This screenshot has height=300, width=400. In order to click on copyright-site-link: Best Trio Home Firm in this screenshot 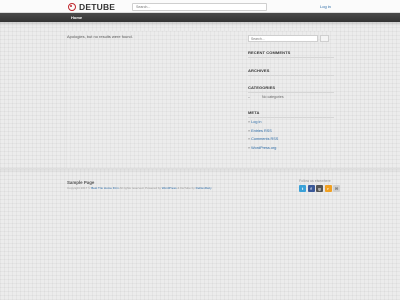, I will do `click(105, 188)`.